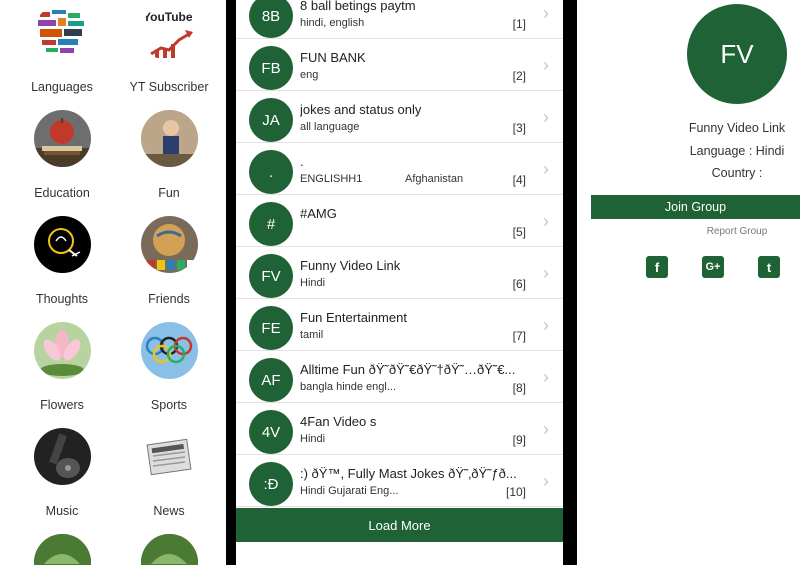  Describe the element at coordinates (353, 317) in the screenshot. I see `group-name: Fun Entertainment` at that location.